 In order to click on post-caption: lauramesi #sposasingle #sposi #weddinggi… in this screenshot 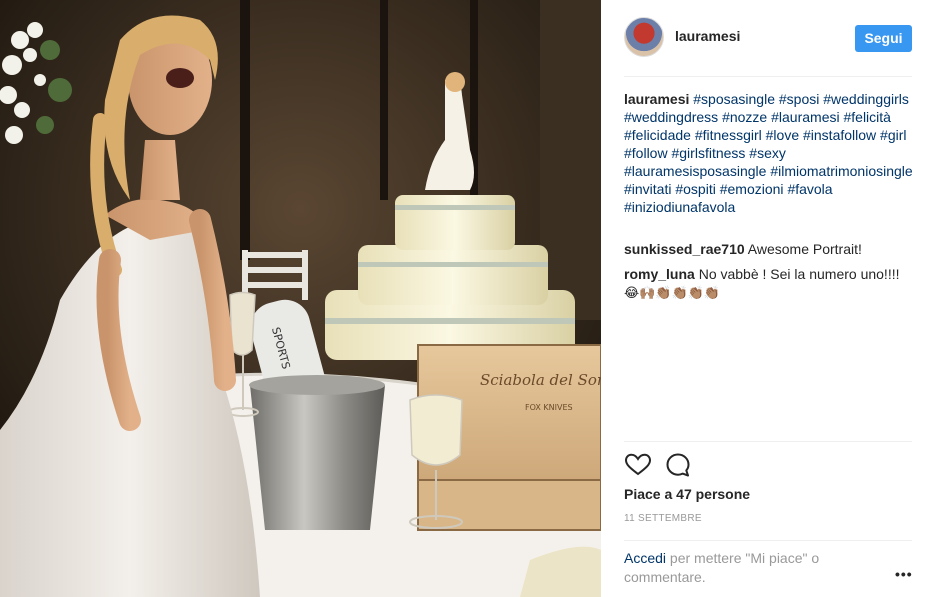, I will do `click(769, 153)`.